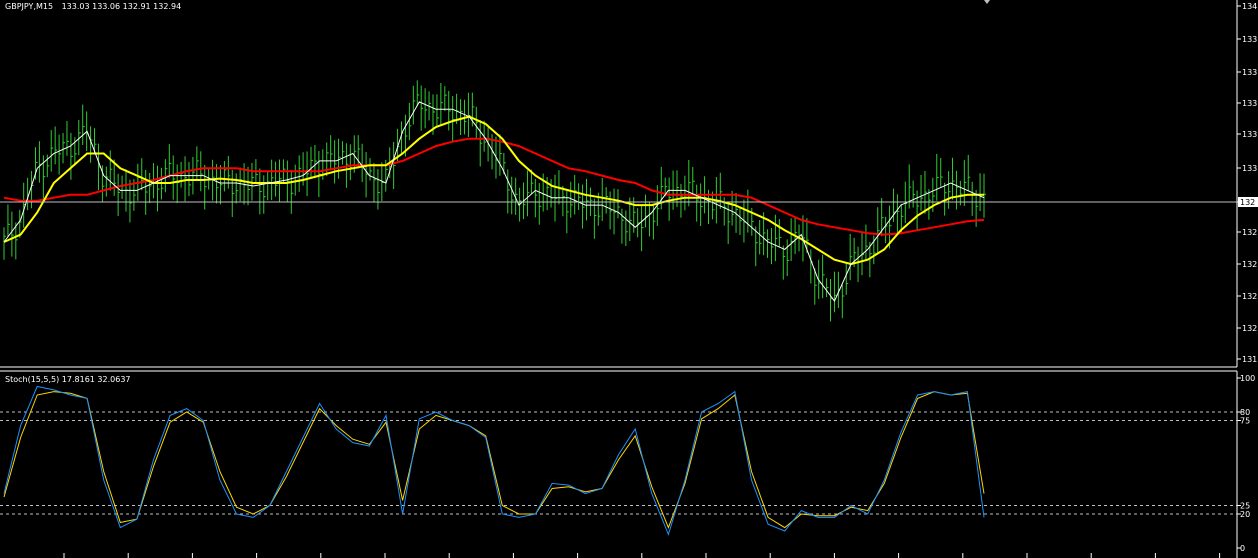 The height and width of the screenshot is (558, 1258). I want to click on symbol-ohlc-header: GBPJPY,M15 133.03 133.06 132.91 132.94, so click(93, 6).